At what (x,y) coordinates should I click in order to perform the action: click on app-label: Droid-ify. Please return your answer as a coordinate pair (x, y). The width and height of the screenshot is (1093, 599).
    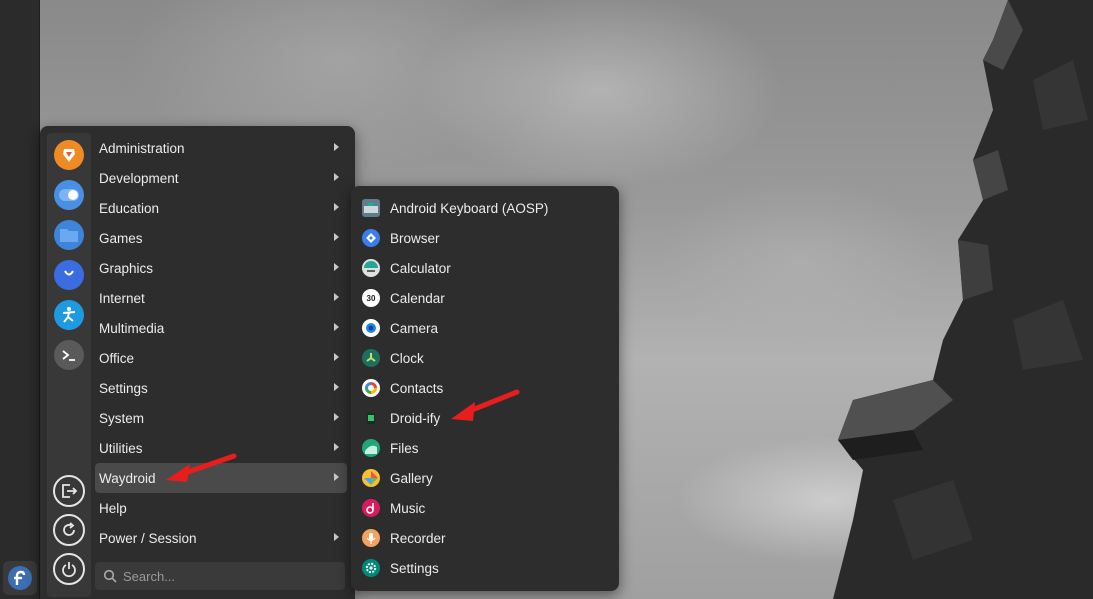
    Looking at the image, I should click on (415, 418).